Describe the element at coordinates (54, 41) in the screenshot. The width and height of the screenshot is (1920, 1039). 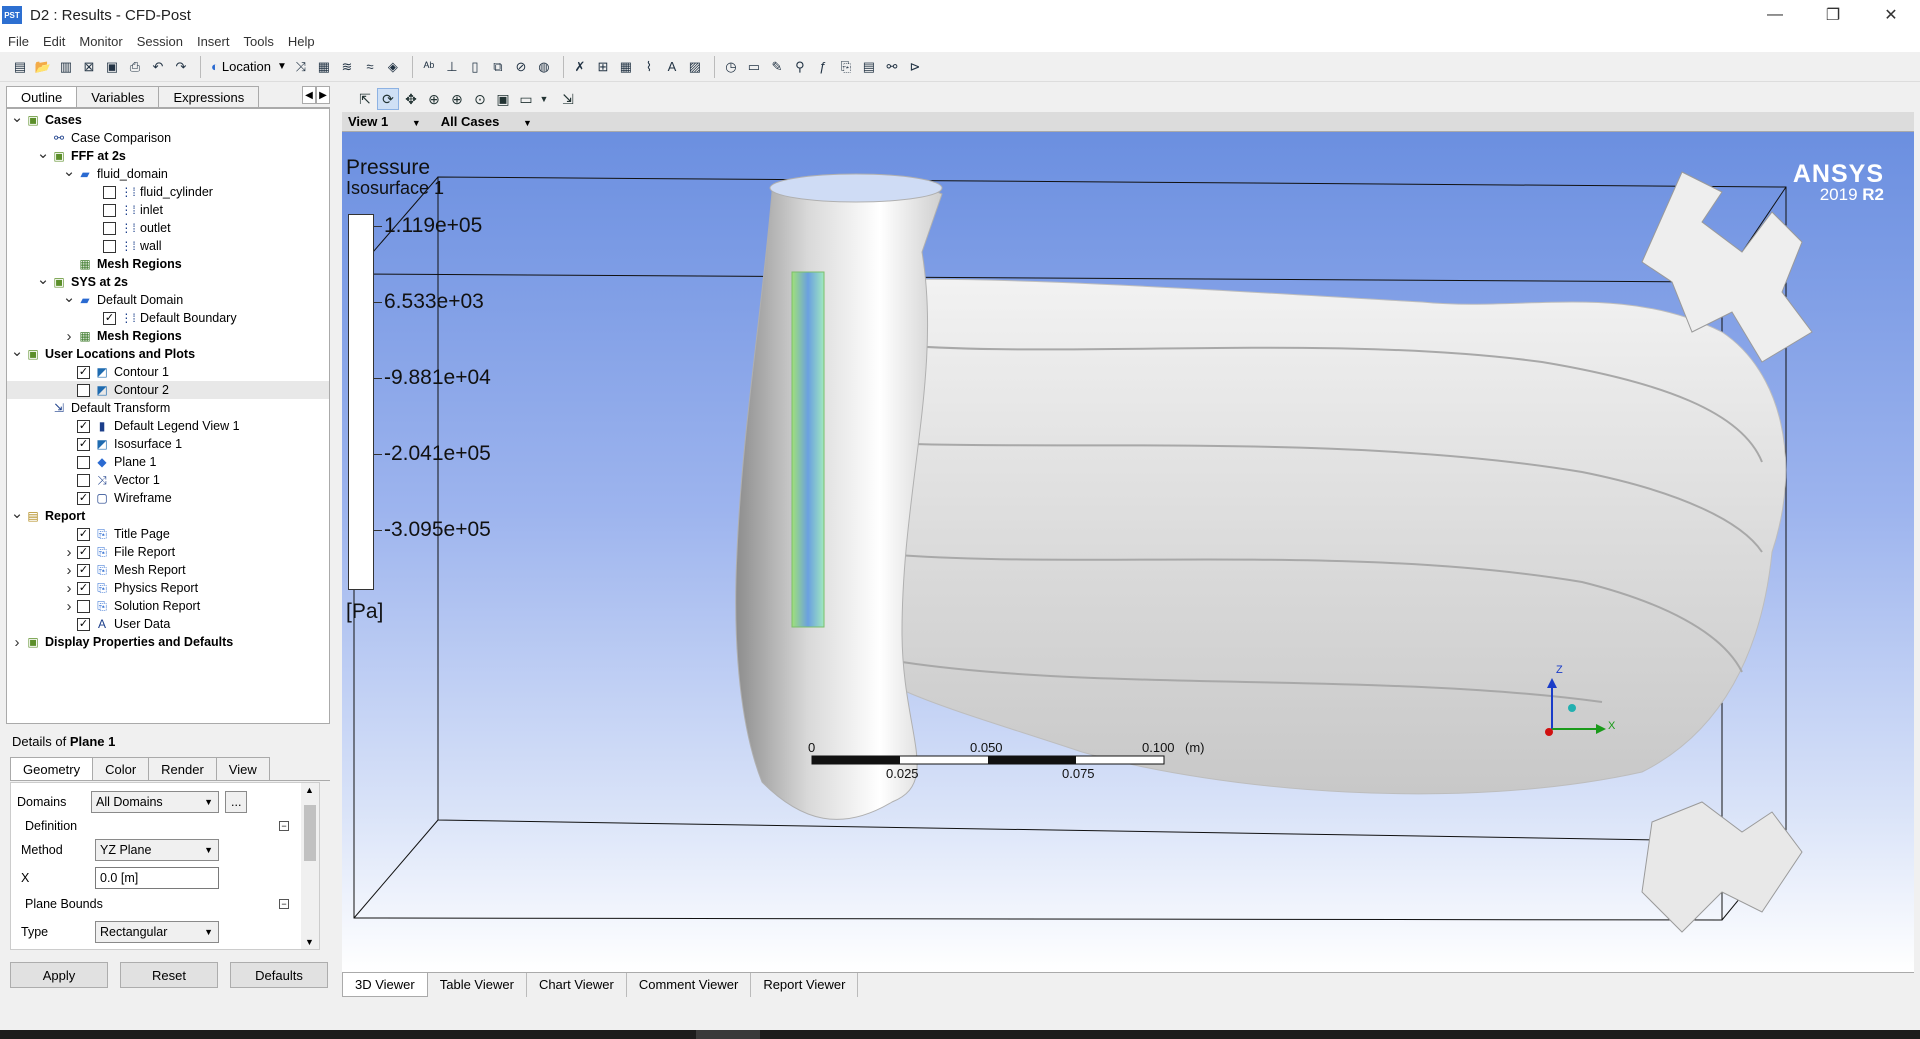
I see `menu-edit: Edit` at that location.